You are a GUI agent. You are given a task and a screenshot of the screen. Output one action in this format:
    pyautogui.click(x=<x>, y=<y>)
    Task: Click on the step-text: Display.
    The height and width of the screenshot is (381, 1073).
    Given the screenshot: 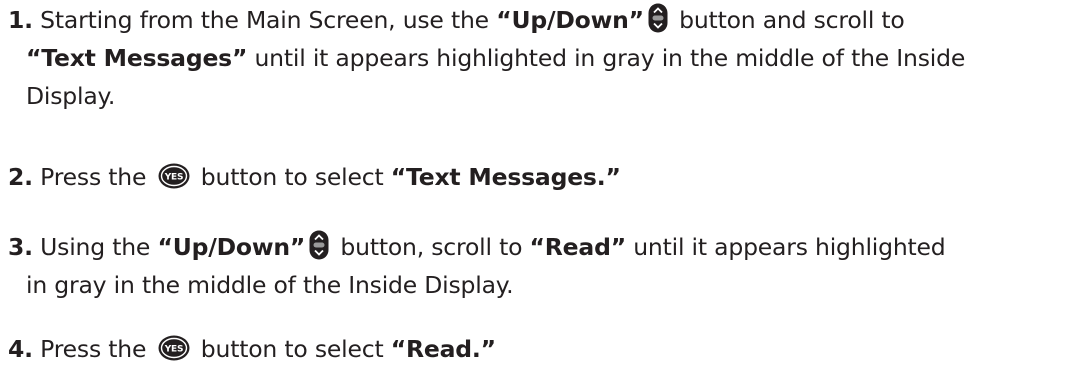 What is the action you would take?
    pyautogui.click(x=71, y=96)
    